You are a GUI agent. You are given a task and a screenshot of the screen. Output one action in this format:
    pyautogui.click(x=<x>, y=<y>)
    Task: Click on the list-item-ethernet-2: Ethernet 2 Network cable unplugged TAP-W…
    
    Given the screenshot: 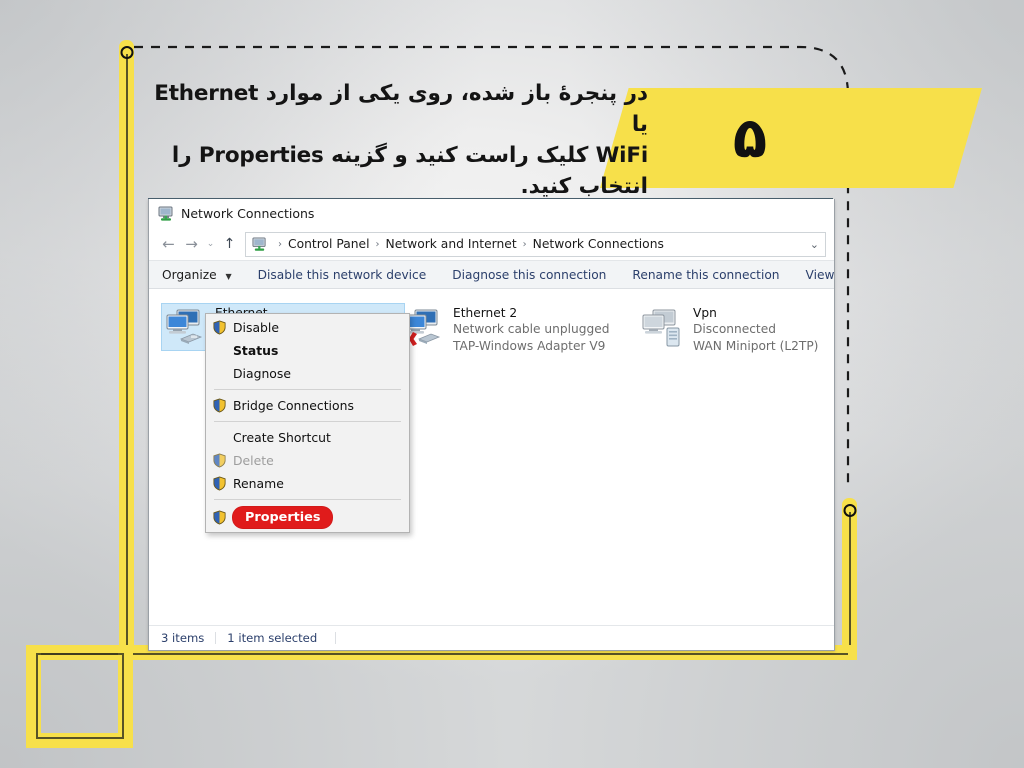 What is the action you would take?
    pyautogui.click(x=513, y=329)
    